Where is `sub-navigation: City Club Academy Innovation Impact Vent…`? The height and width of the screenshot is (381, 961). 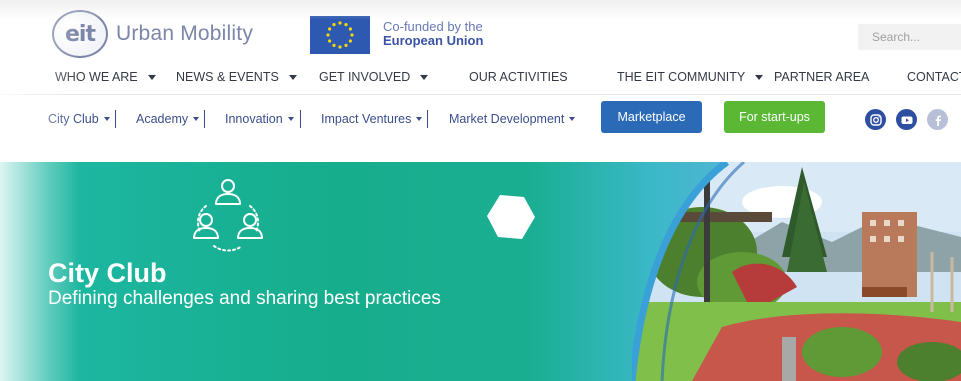
sub-navigation: City Club Academy Innovation Impact Vent… is located at coordinates (480, 119).